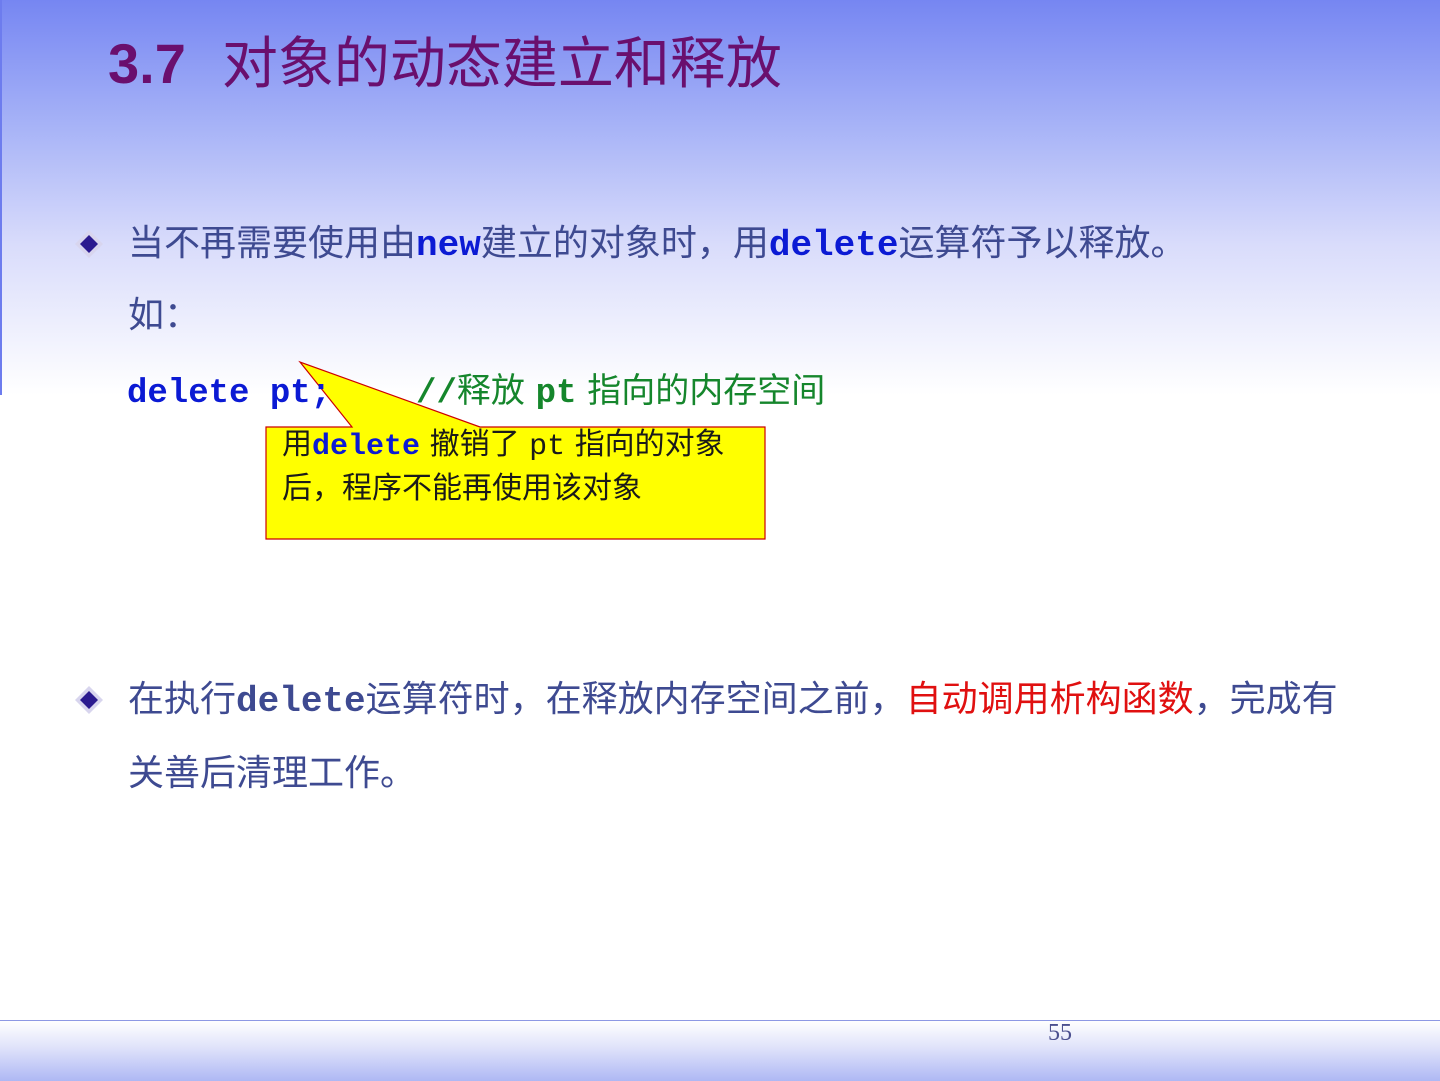 The height and width of the screenshot is (1081, 1440). I want to click on code-line: delete pt; //释放 pt 指向的内存空间, so click(476, 392).